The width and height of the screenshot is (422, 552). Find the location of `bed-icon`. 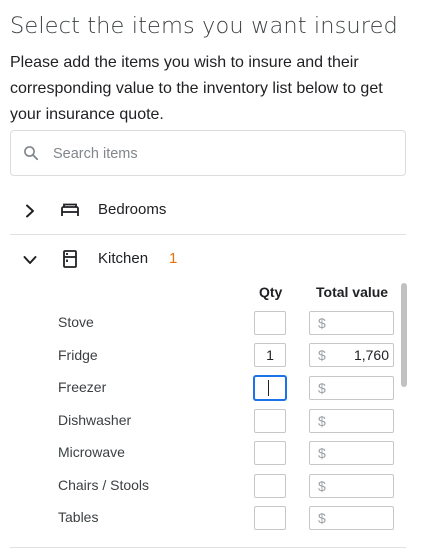

bed-icon is located at coordinates (70, 209).